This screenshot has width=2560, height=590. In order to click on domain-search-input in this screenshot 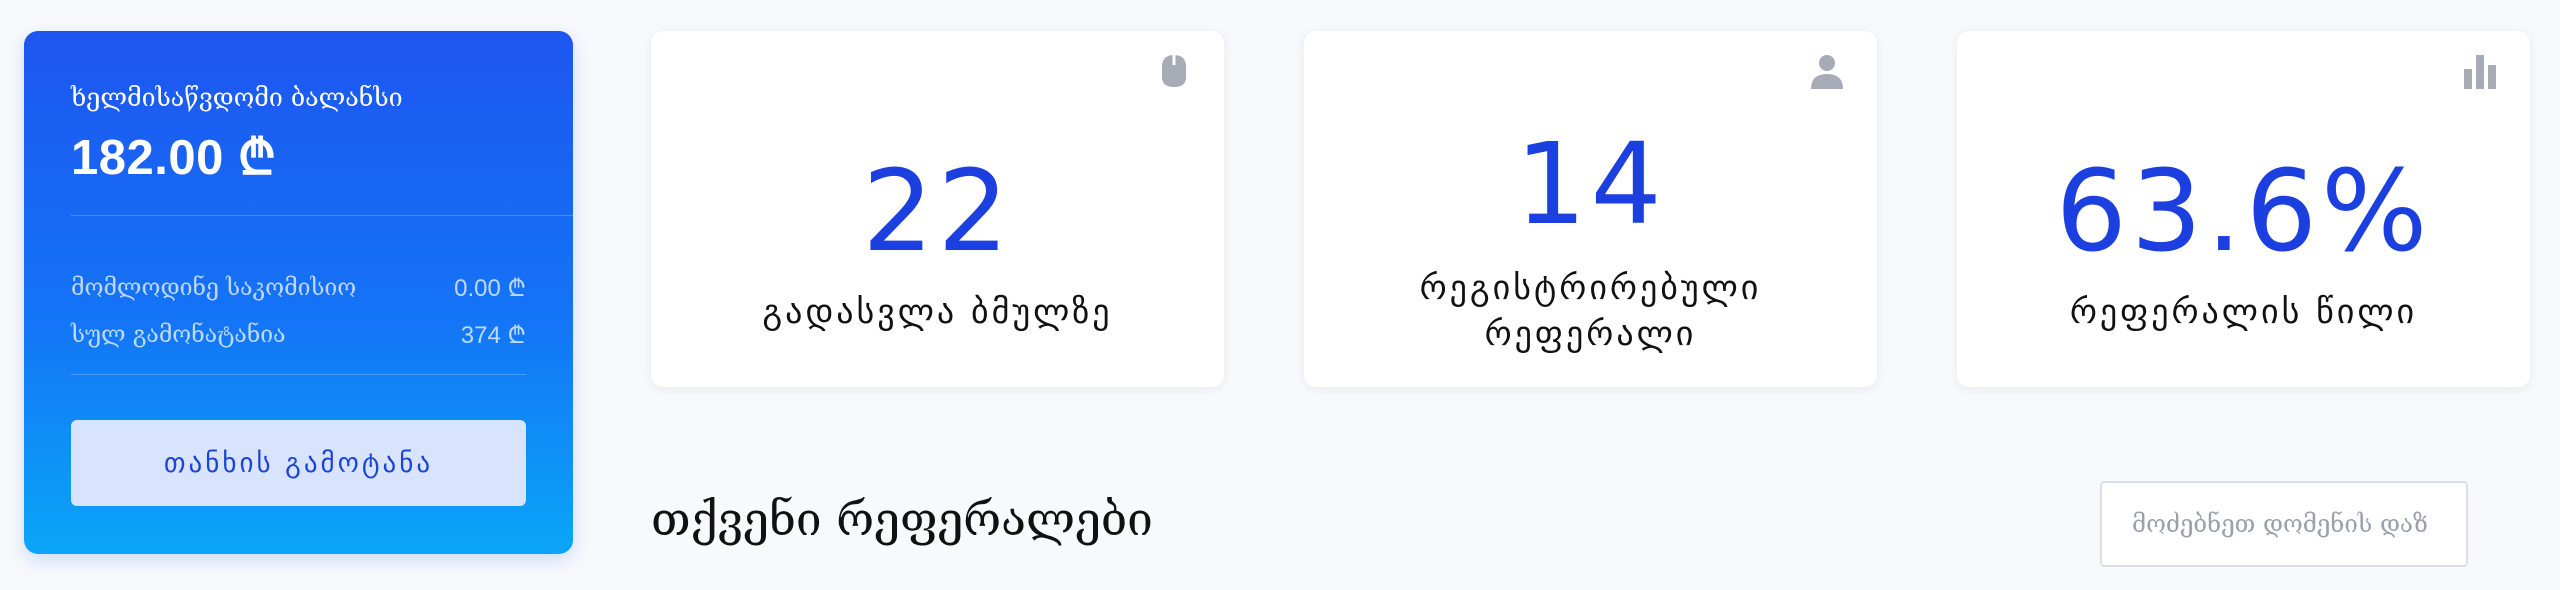, I will do `click(2284, 524)`.